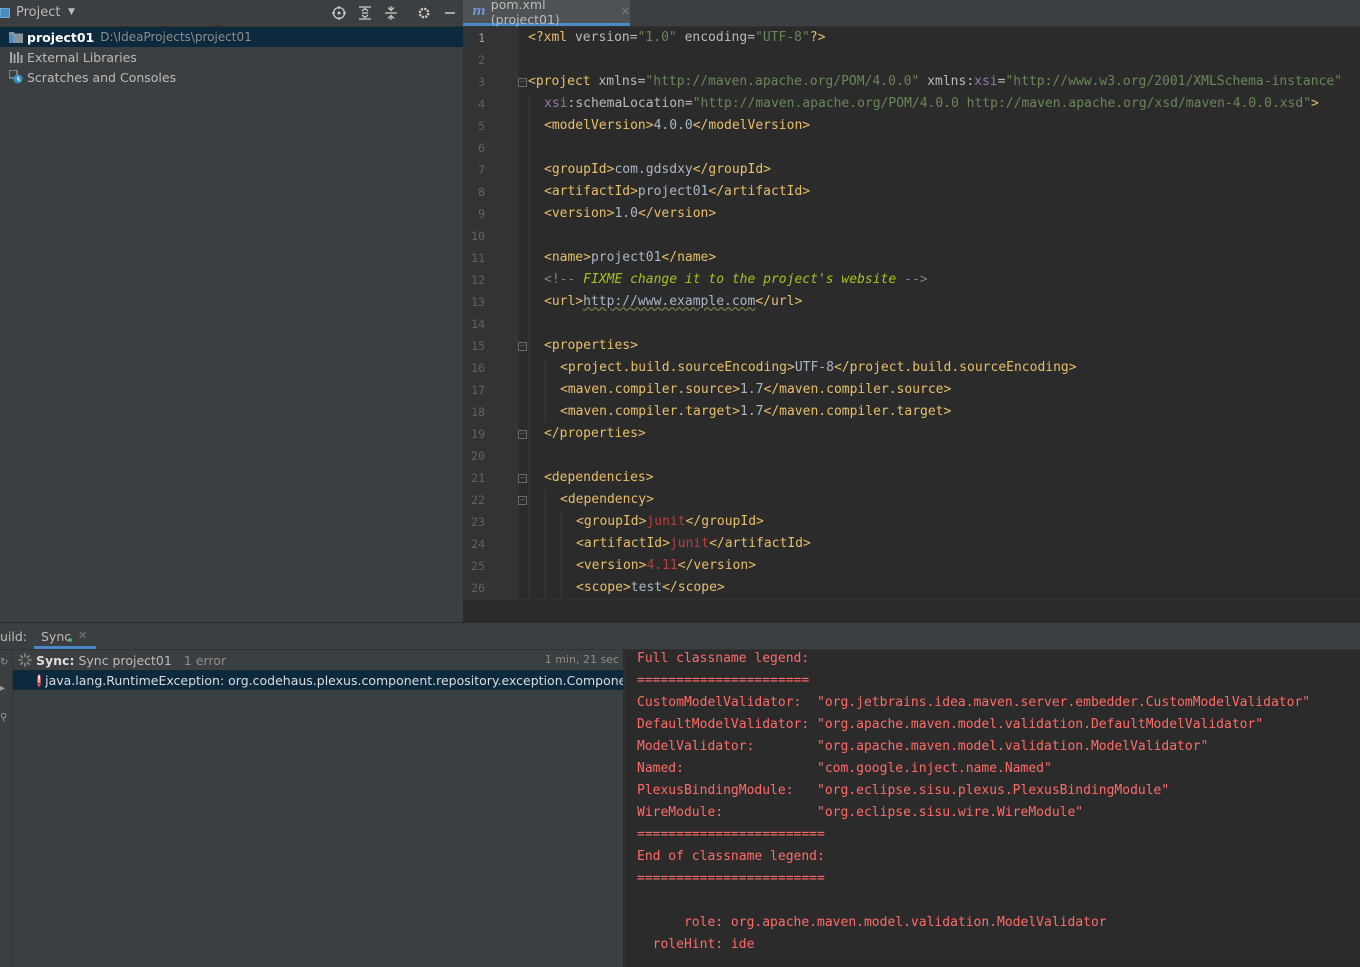 This screenshot has width=1360, height=967. What do you see at coordinates (630, 103) in the screenshot?
I see `attr-name: schemaLocation` at bounding box center [630, 103].